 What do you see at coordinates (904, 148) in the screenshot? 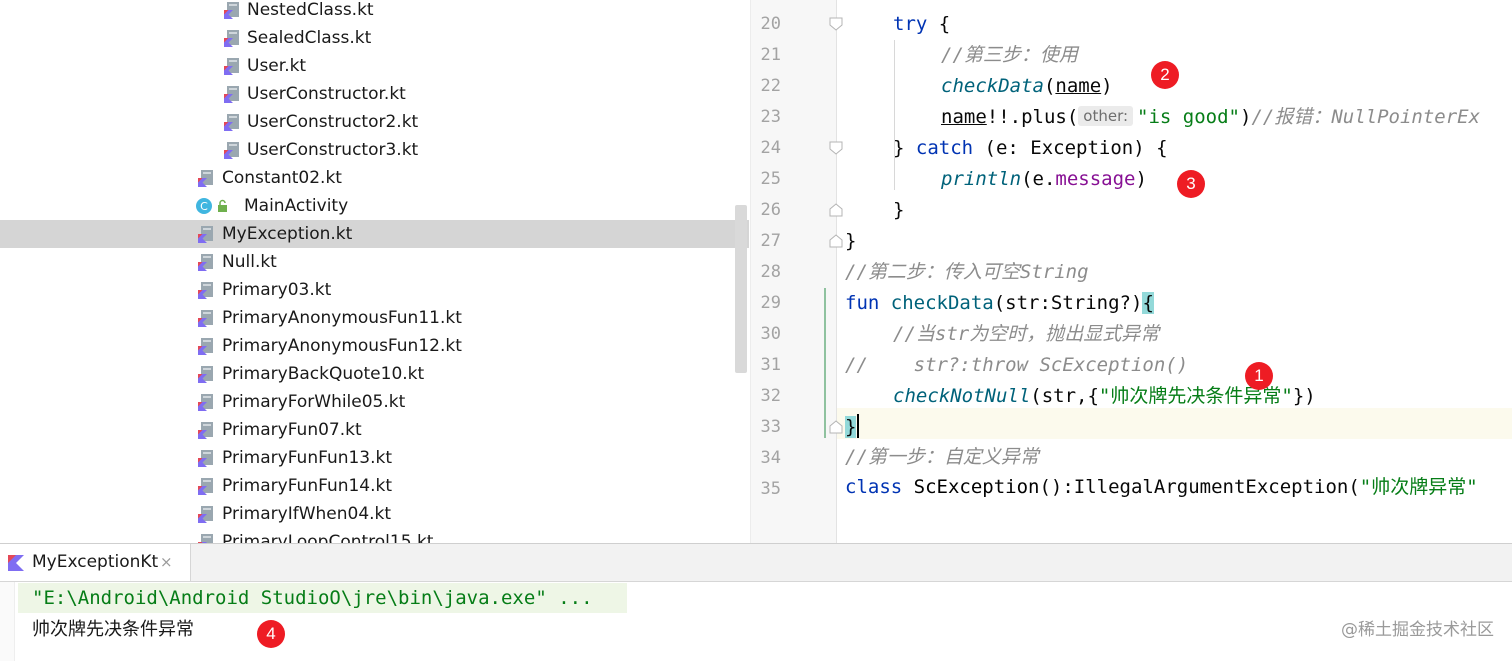
I see `code-token: }` at bounding box center [904, 148].